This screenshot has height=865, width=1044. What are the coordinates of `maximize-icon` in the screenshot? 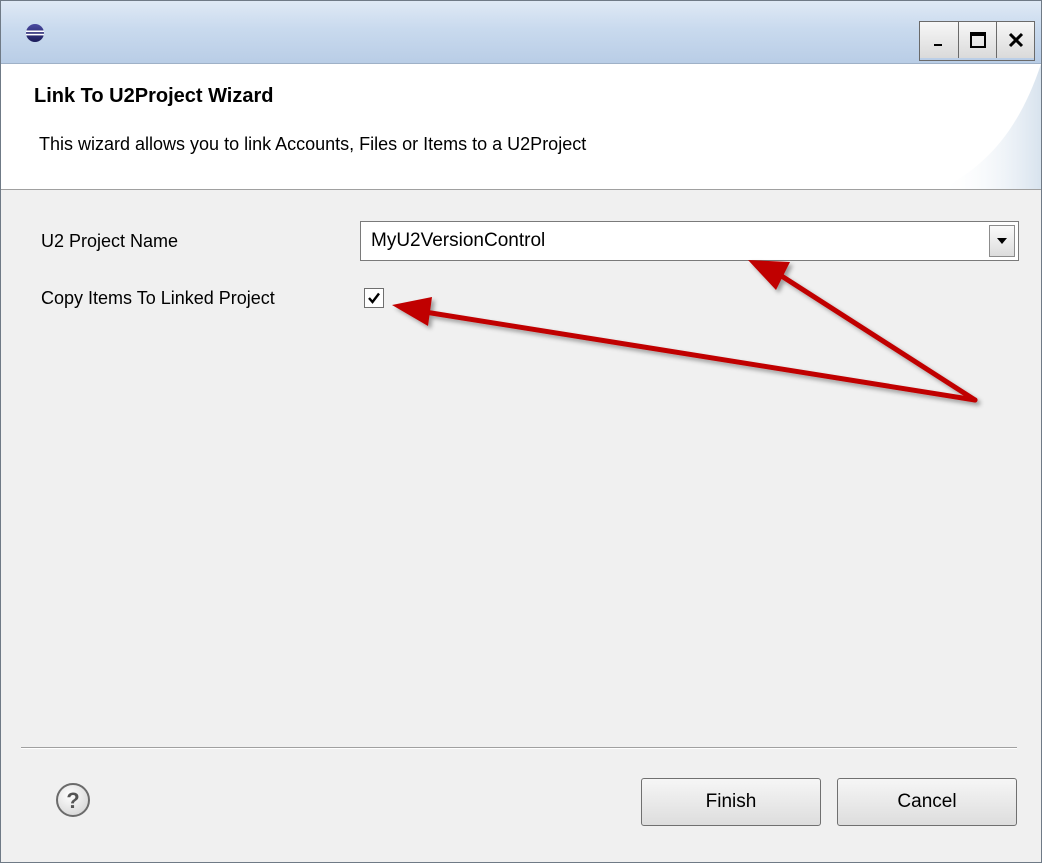 It's located at (977, 40).